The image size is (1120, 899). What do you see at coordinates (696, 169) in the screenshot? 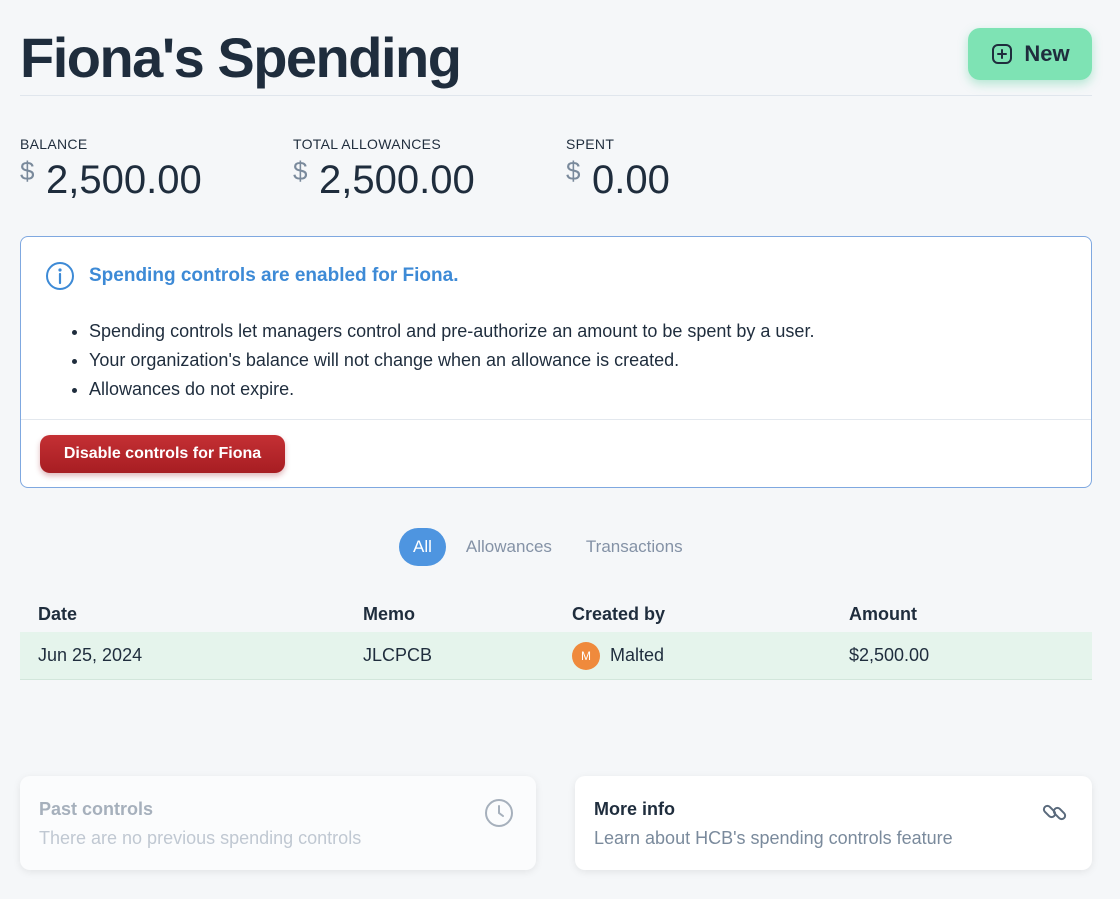
I see `stat-spent: SPENT $ 0.00` at bounding box center [696, 169].